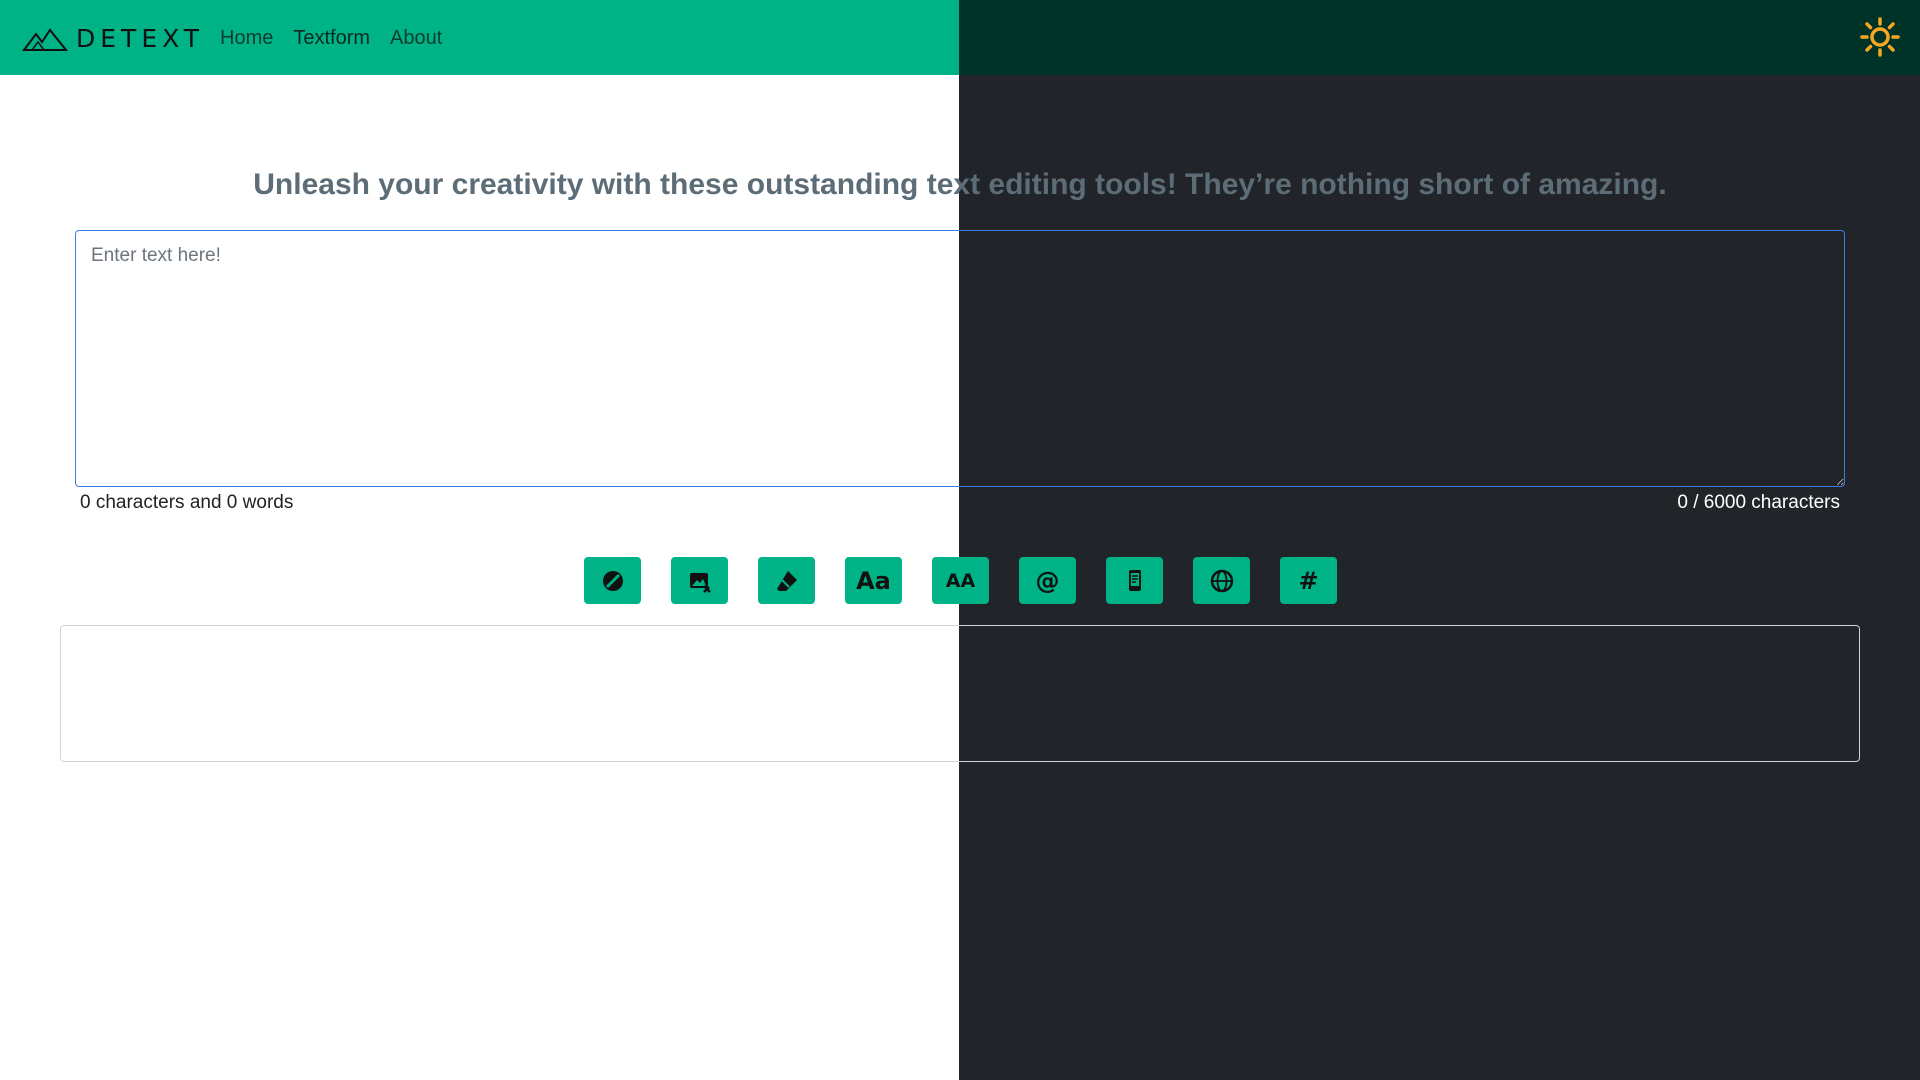  I want to click on uppercase-button: AA, so click(960, 580).